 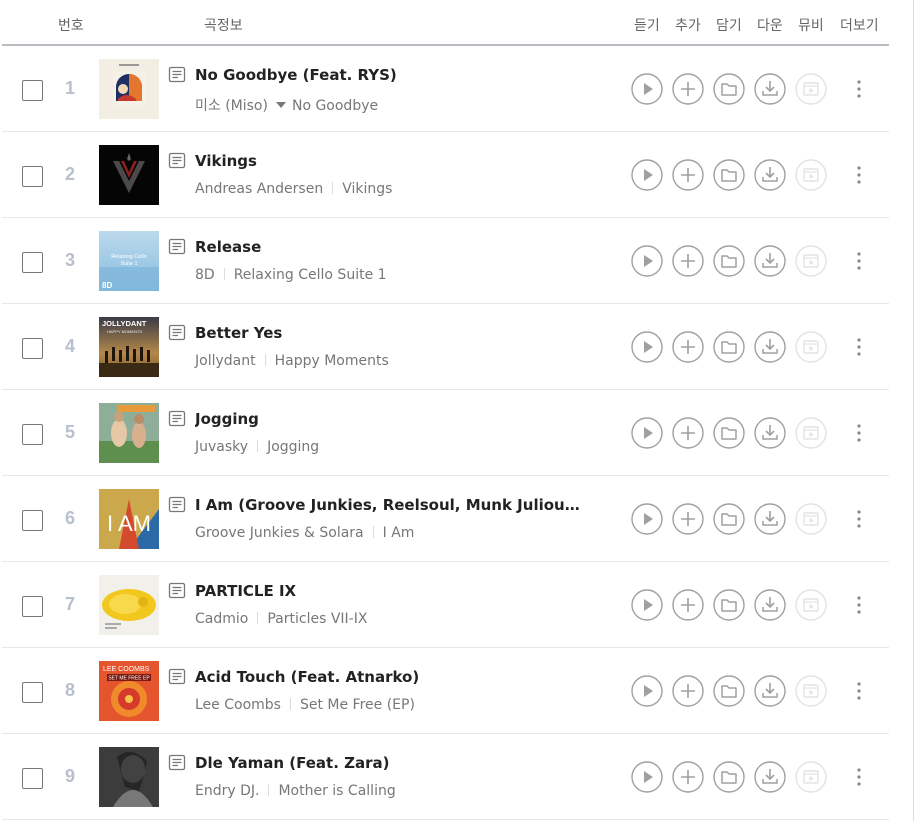 What do you see at coordinates (205, 275) in the screenshot?
I see `artist-name: 8D` at bounding box center [205, 275].